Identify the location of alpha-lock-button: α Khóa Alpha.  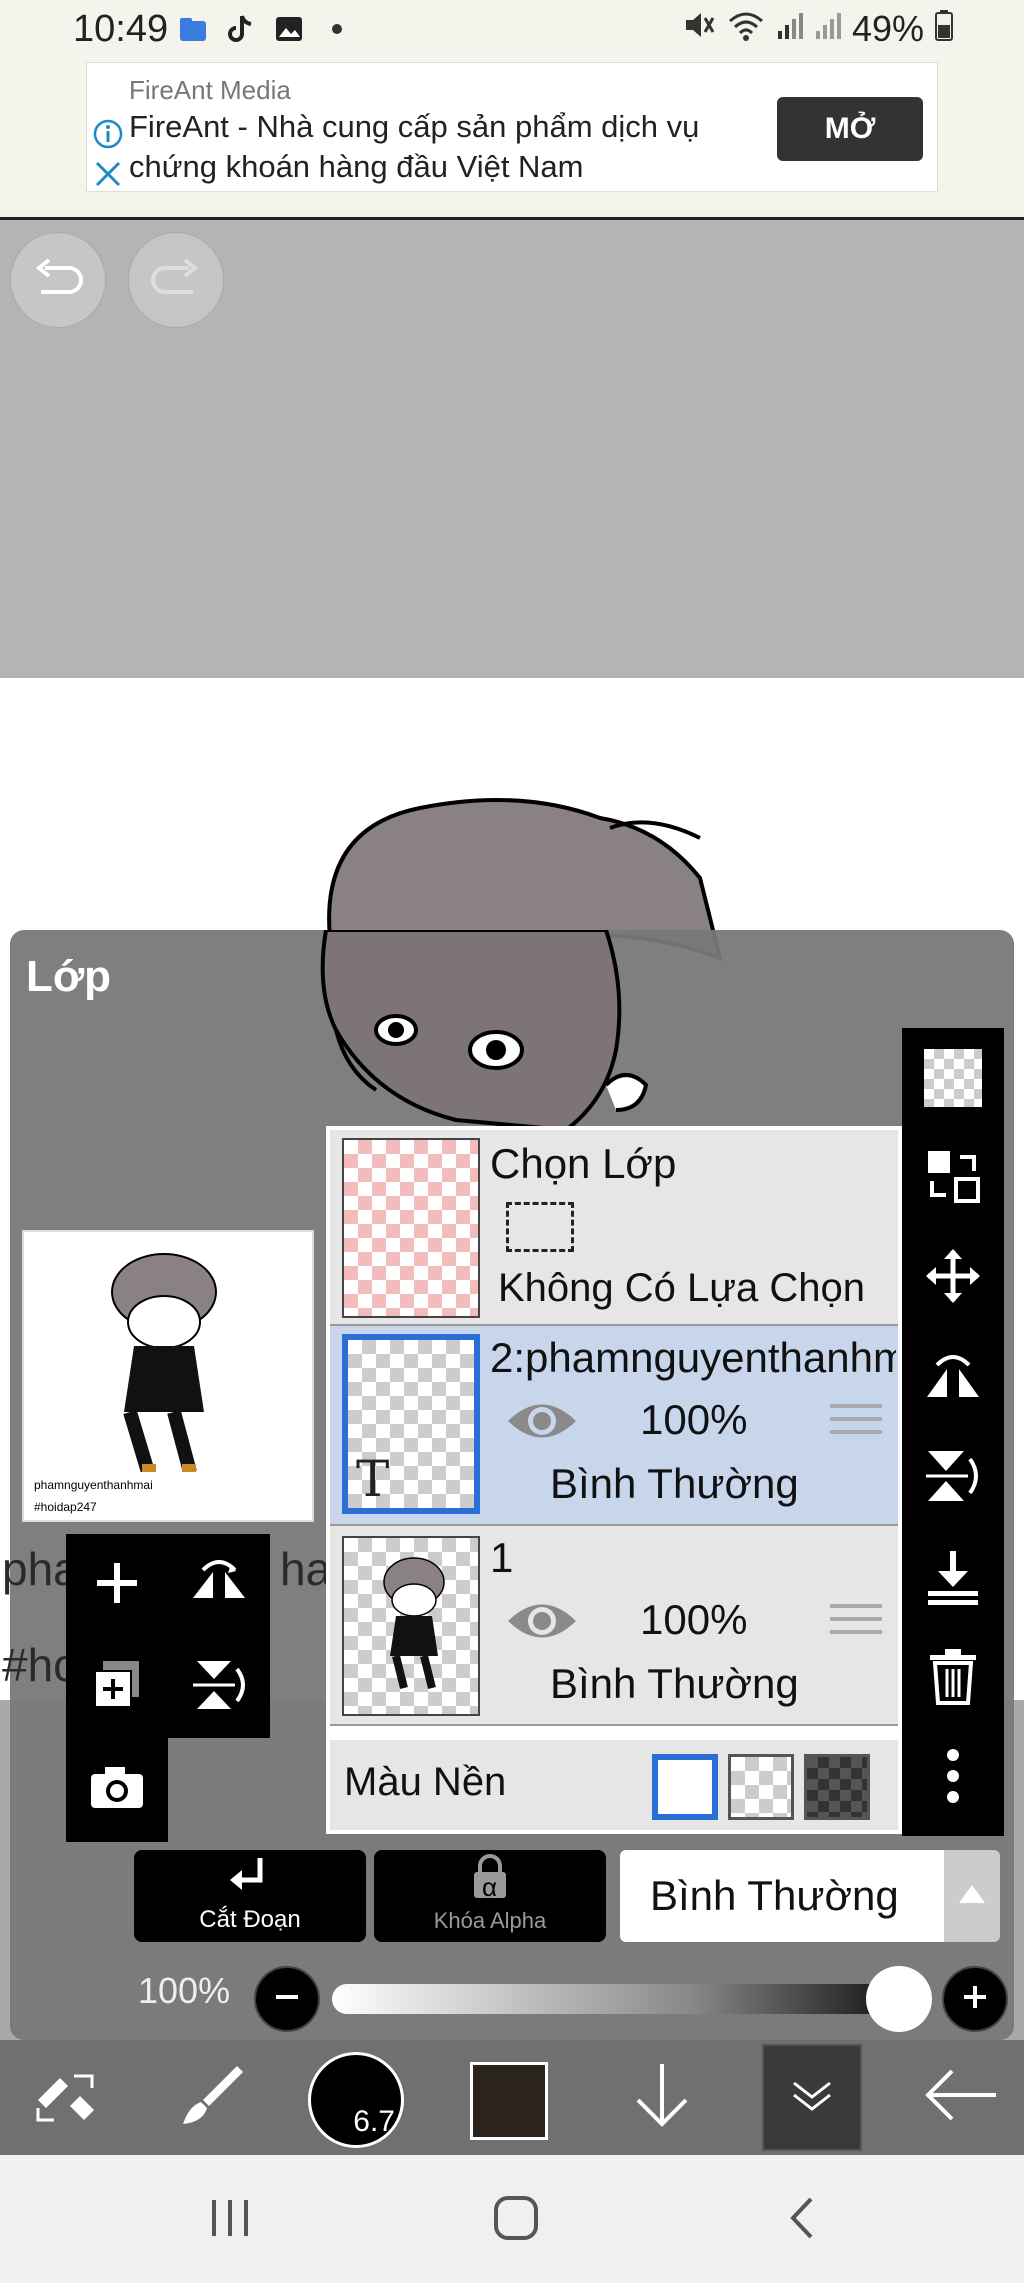
(490, 1896).